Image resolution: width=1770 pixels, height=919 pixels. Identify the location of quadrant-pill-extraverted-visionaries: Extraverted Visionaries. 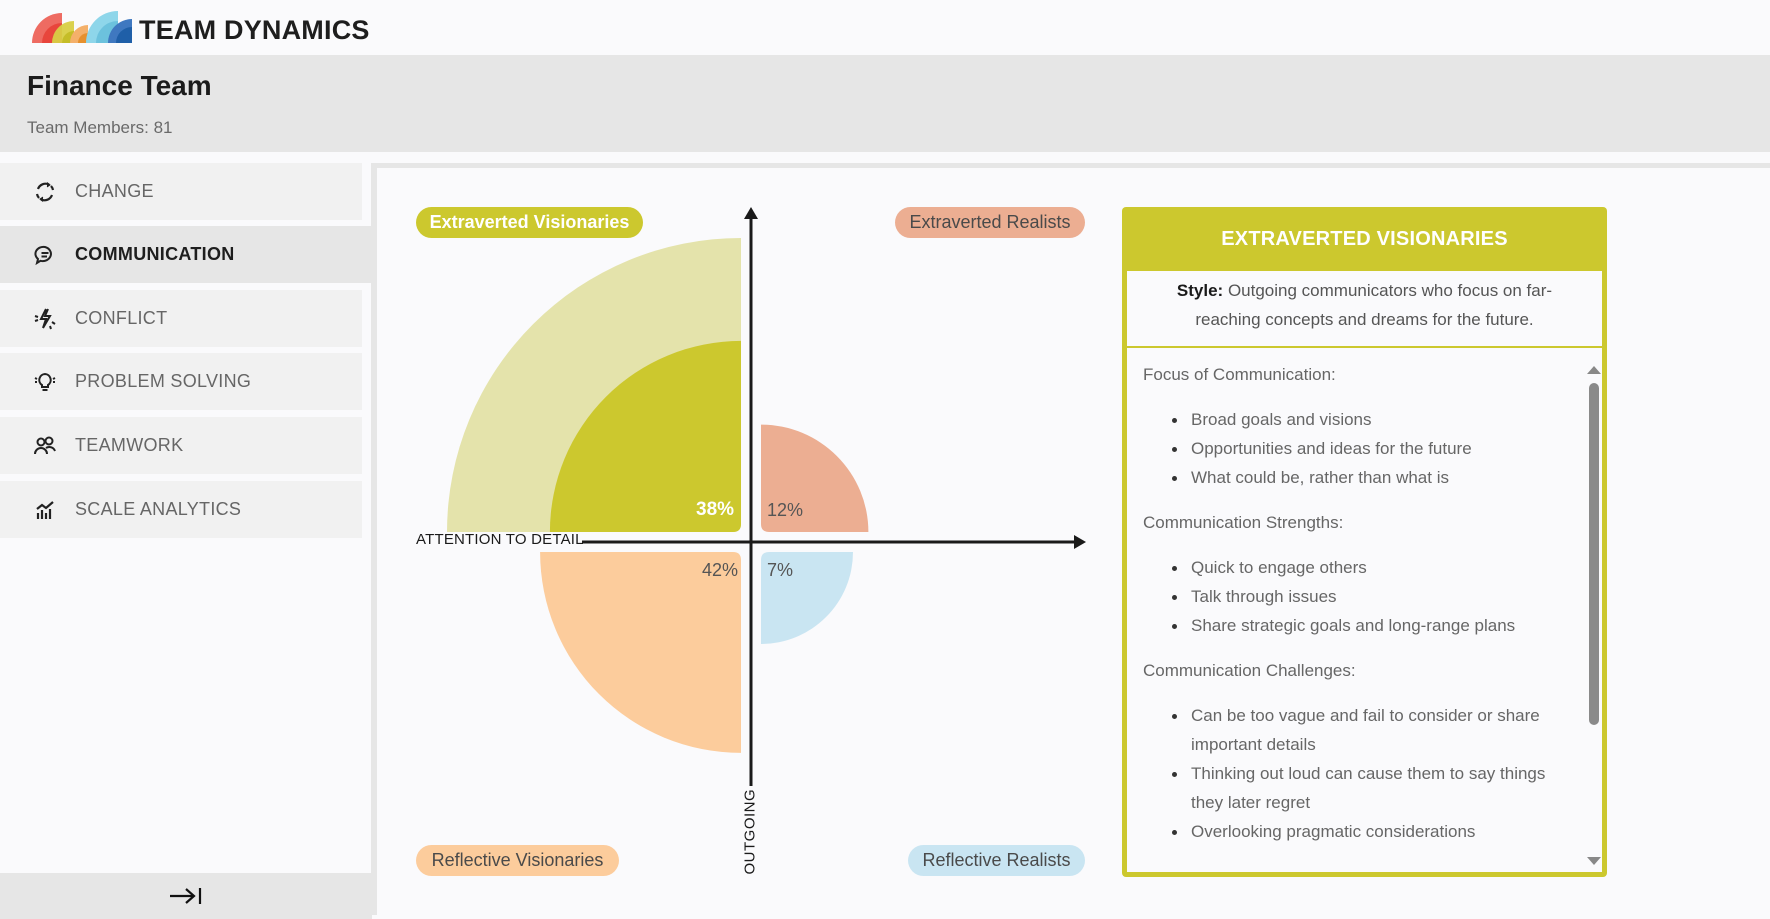
(529, 222).